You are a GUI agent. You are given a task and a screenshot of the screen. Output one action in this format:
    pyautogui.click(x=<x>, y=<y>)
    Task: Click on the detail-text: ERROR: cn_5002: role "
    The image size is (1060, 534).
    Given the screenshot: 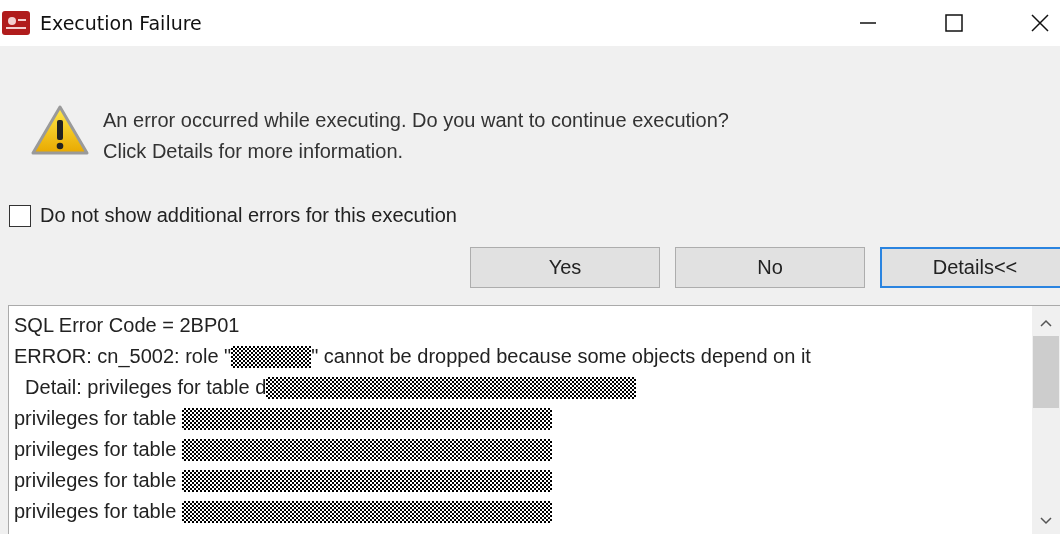 What is the action you would take?
    pyautogui.click(x=123, y=356)
    